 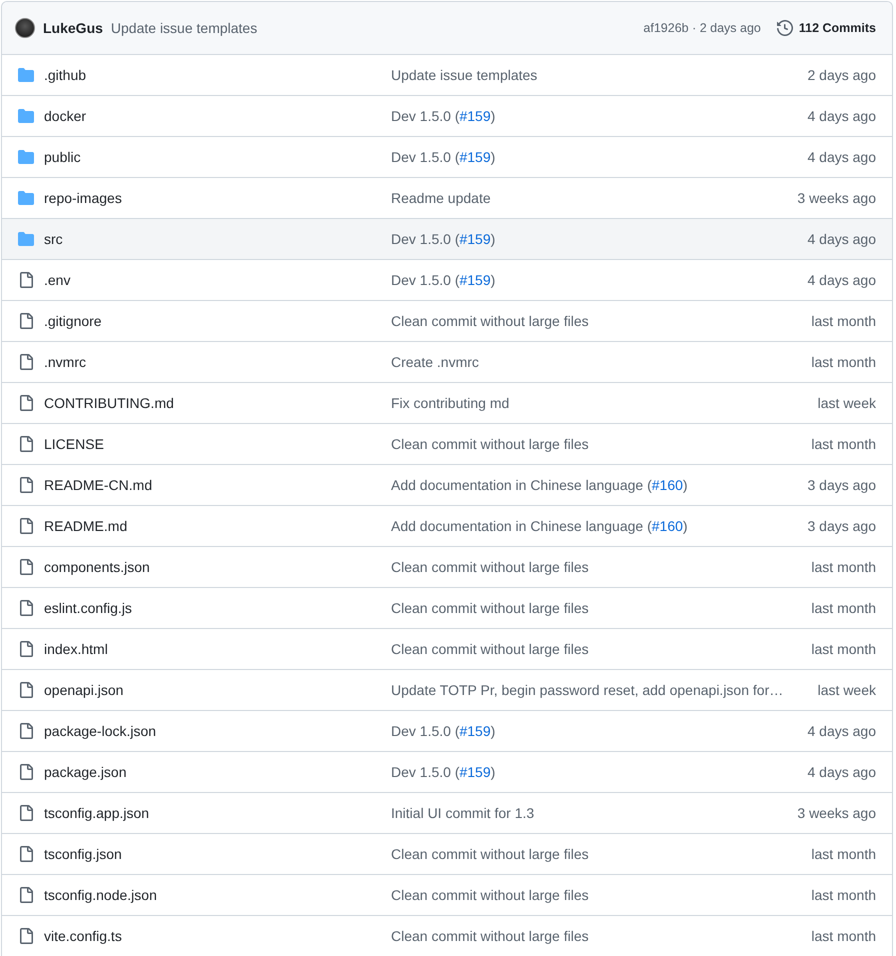 I want to click on file-link: openapi.json, so click(x=84, y=690).